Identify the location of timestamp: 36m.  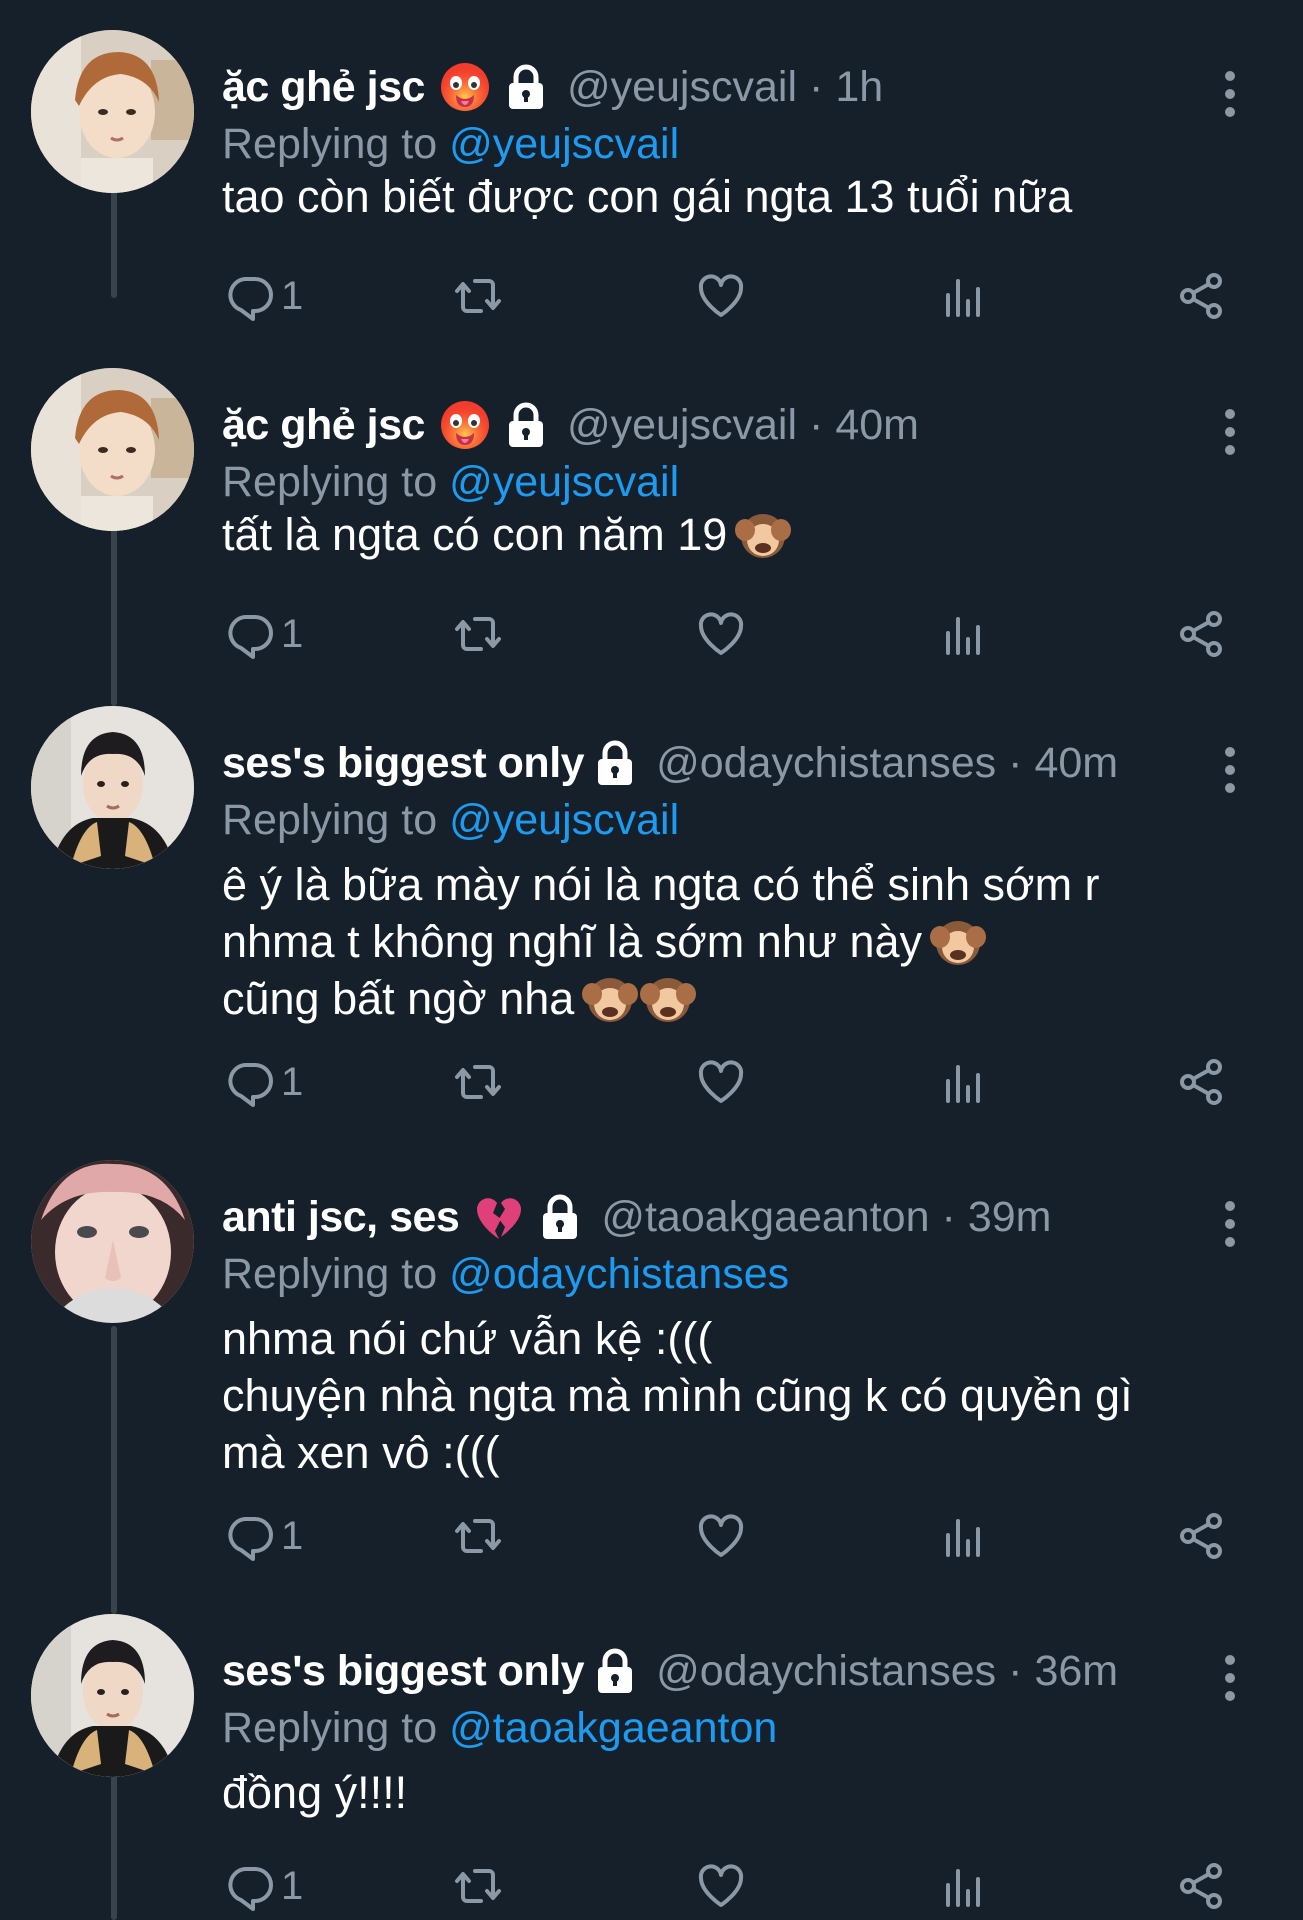
(1076, 1671).